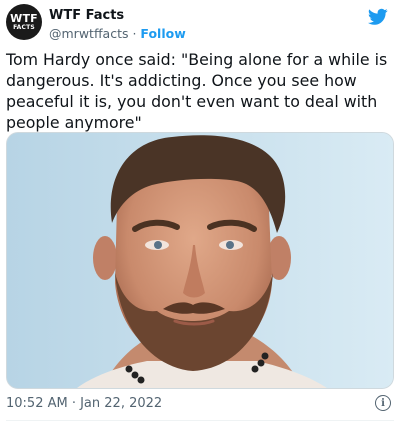 This screenshot has width=400, height=426. Describe the element at coordinates (24, 27) in the screenshot. I see `avatar-logo-subtext: FACTS` at that location.